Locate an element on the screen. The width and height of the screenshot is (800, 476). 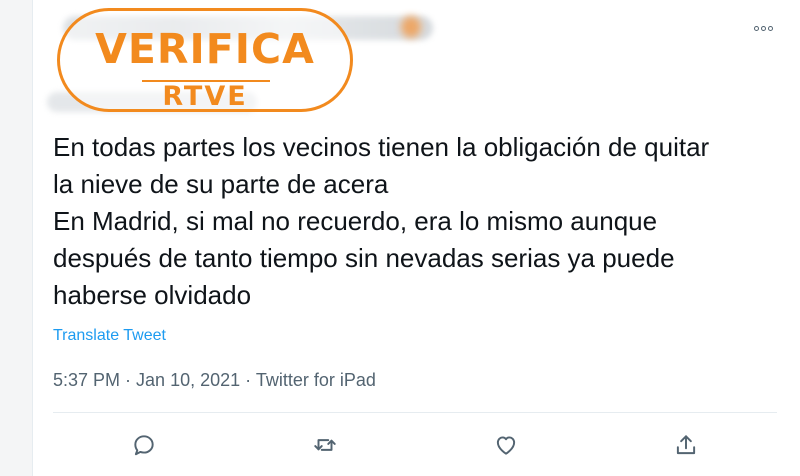
reply-button is located at coordinates (144, 445).